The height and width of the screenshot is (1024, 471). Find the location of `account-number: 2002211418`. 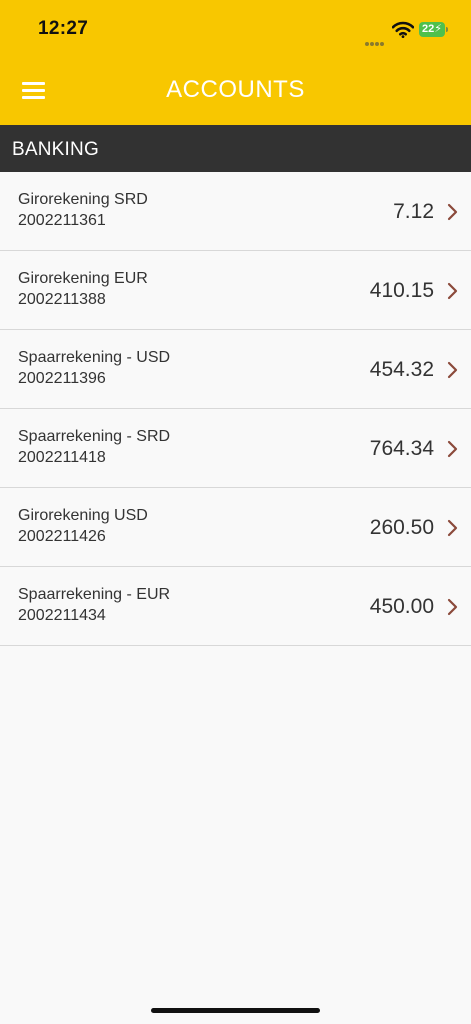

account-number: 2002211418 is located at coordinates (62, 457).